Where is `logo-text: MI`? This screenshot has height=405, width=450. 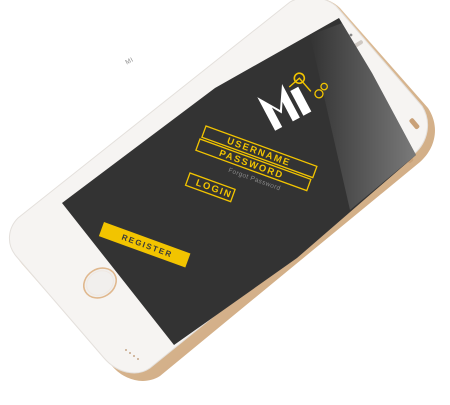 logo-text: MI is located at coordinates (129, 61).